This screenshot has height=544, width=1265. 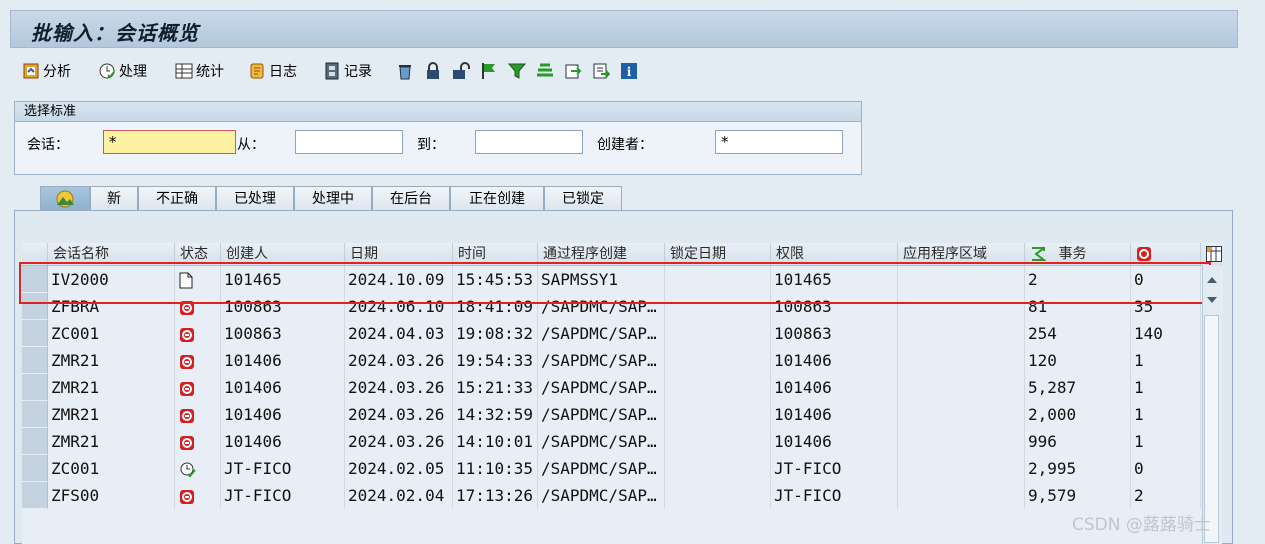 I want to click on col-application-area: 应用程序区域, so click(x=961, y=254).